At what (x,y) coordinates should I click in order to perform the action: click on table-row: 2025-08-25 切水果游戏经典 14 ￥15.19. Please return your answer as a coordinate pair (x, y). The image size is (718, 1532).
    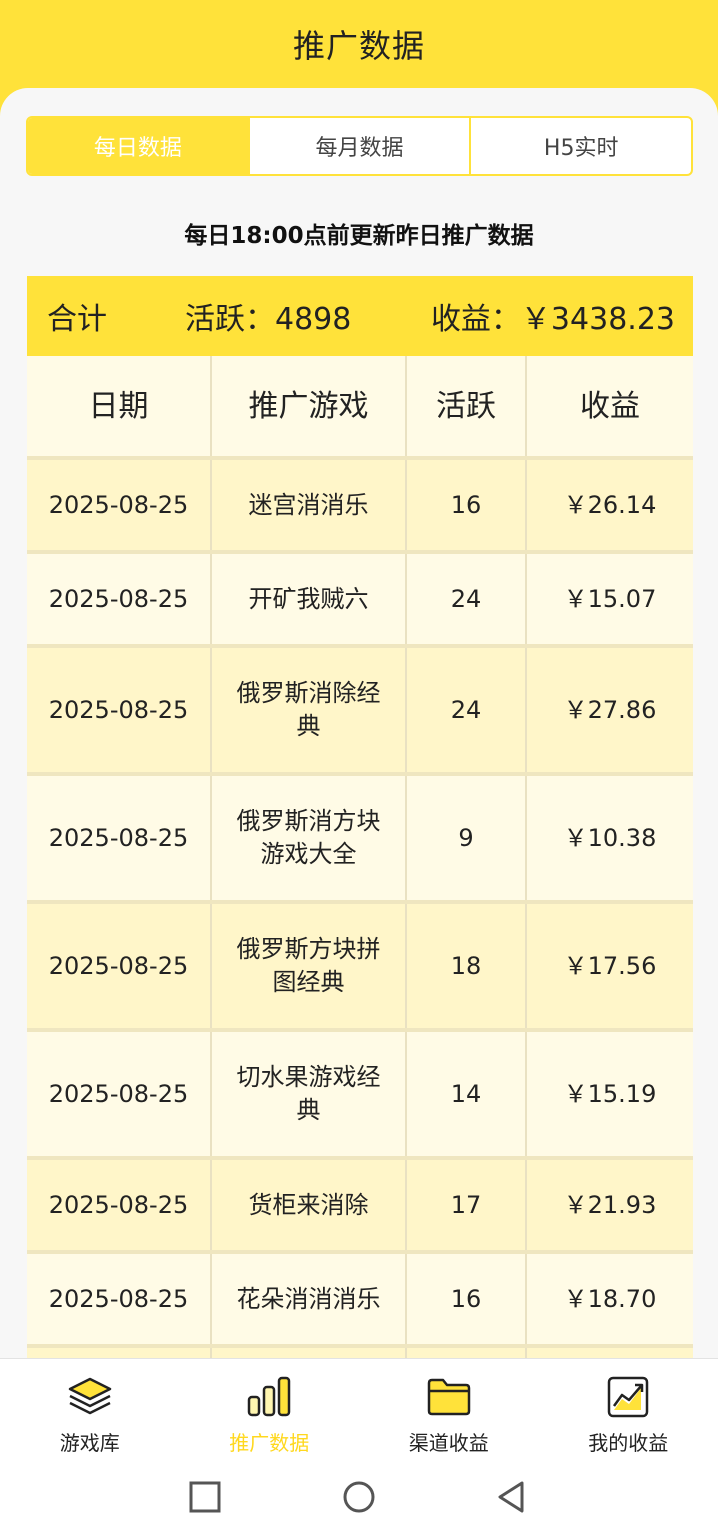
    Looking at the image, I should click on (360, 1096).